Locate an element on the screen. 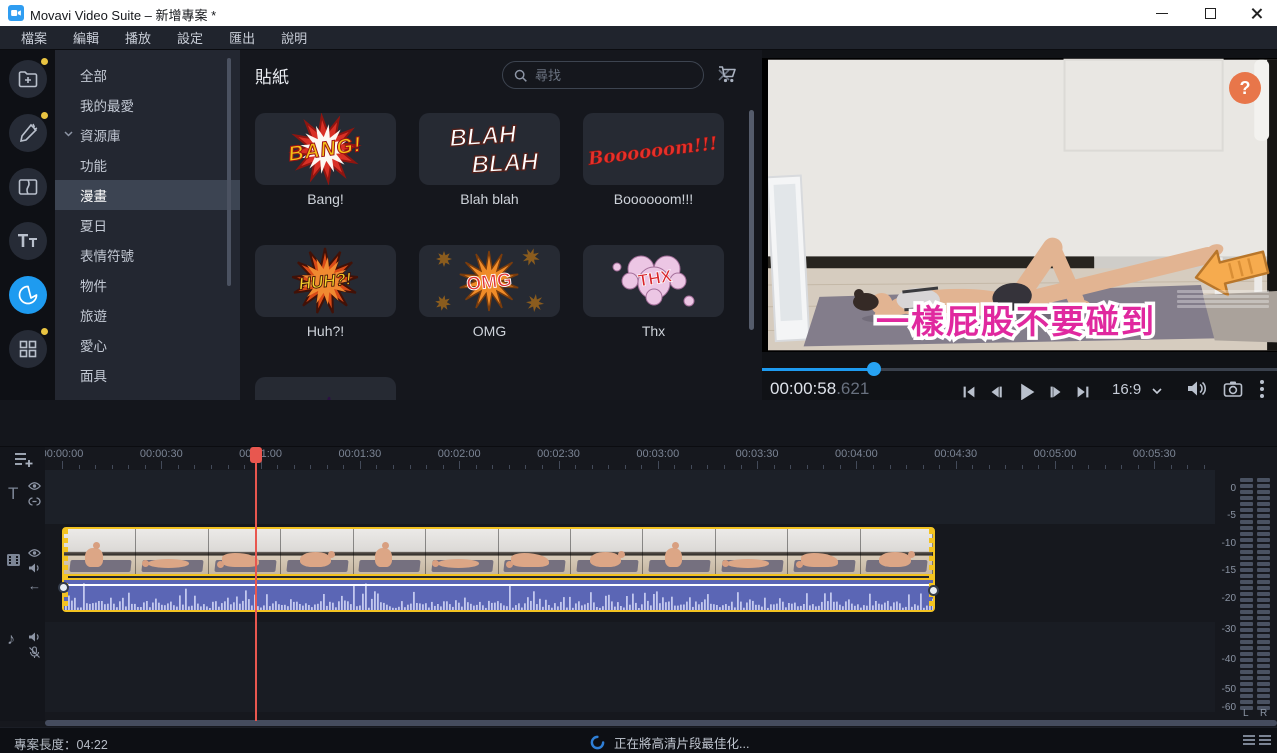 Image resolution: width=1277 pixels, height=753 pixels. ruler-label: 00:03:00 is located at coordinates (658, 454).